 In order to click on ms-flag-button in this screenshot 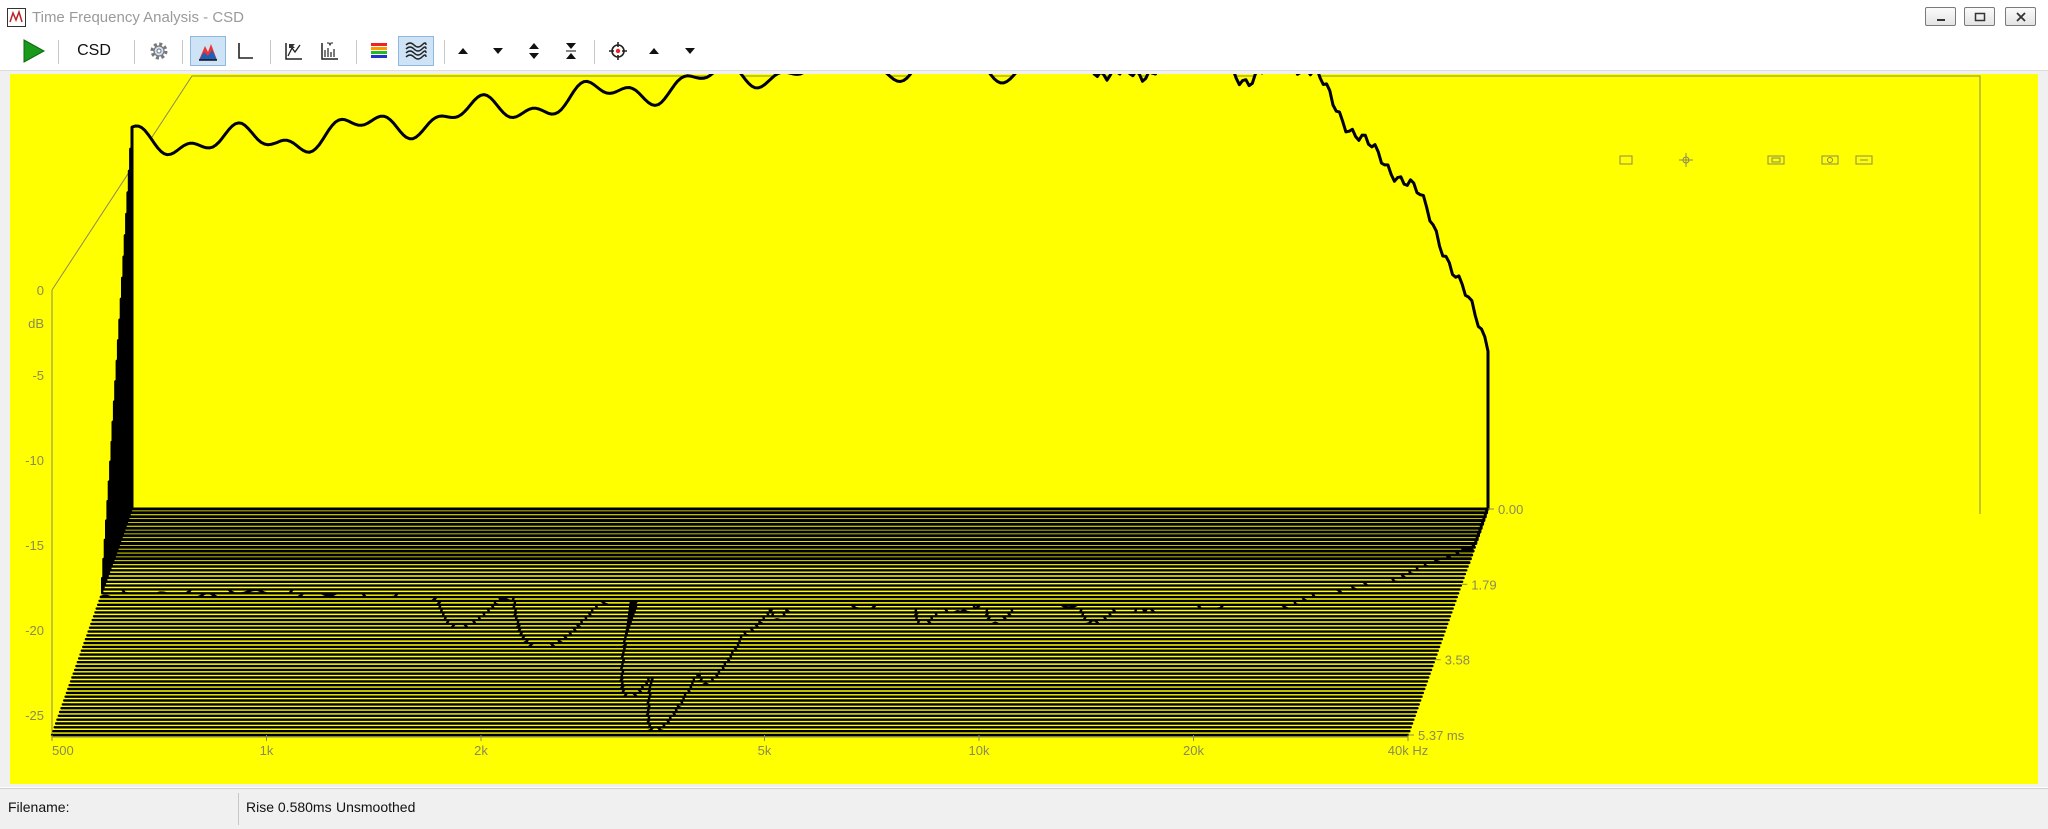, I will do `click(329, 51)`.